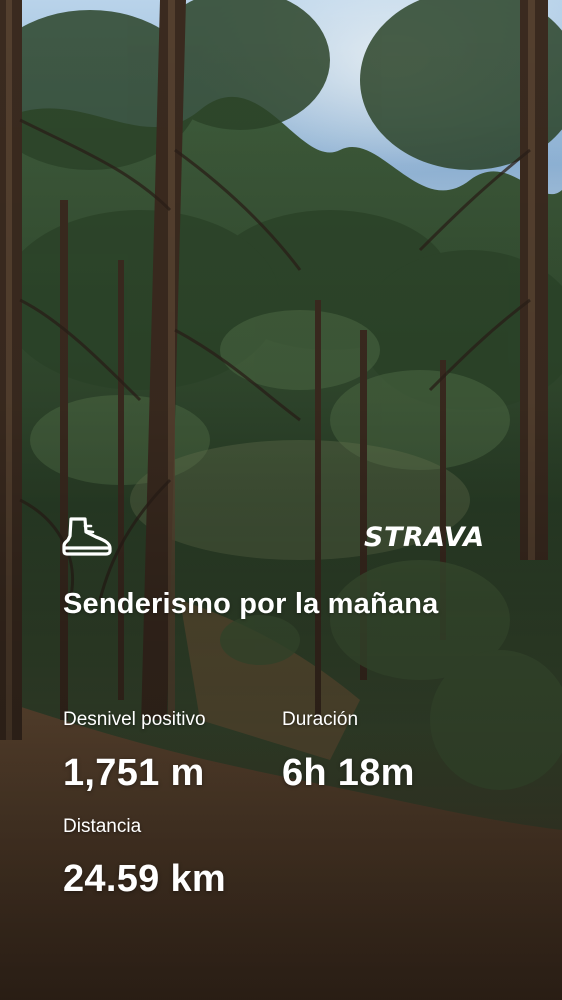  I want to click on distance-value: 24.59 km, so click(144, 879).